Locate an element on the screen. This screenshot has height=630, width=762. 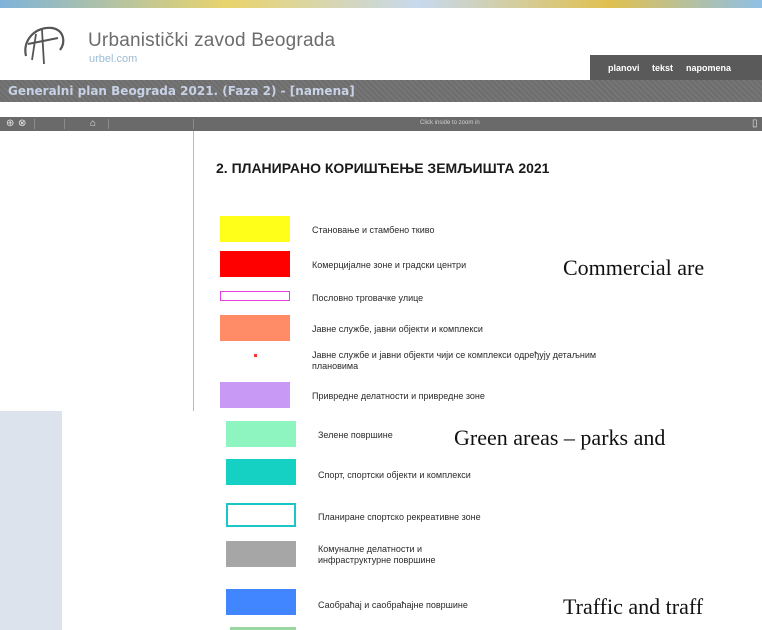
legend-swatch-public-services is located at coordinates (255, 328).